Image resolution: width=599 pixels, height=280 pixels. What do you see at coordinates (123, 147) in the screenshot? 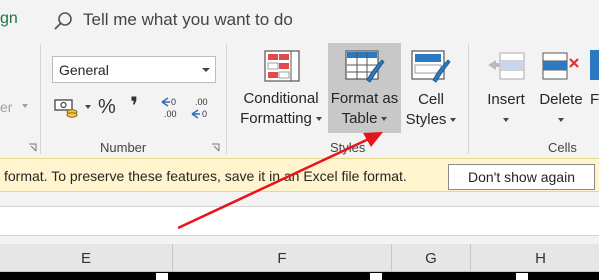
I see `number-group-label: Number` at bounding box center [123, 147].